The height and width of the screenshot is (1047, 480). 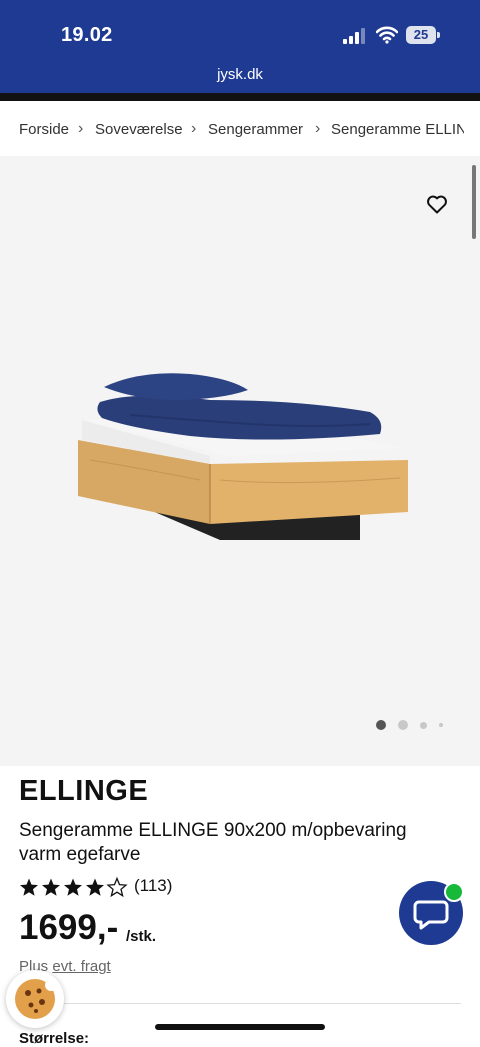 I want to click on address-bar-url: jysk.dk, so click(x=240, y=74).